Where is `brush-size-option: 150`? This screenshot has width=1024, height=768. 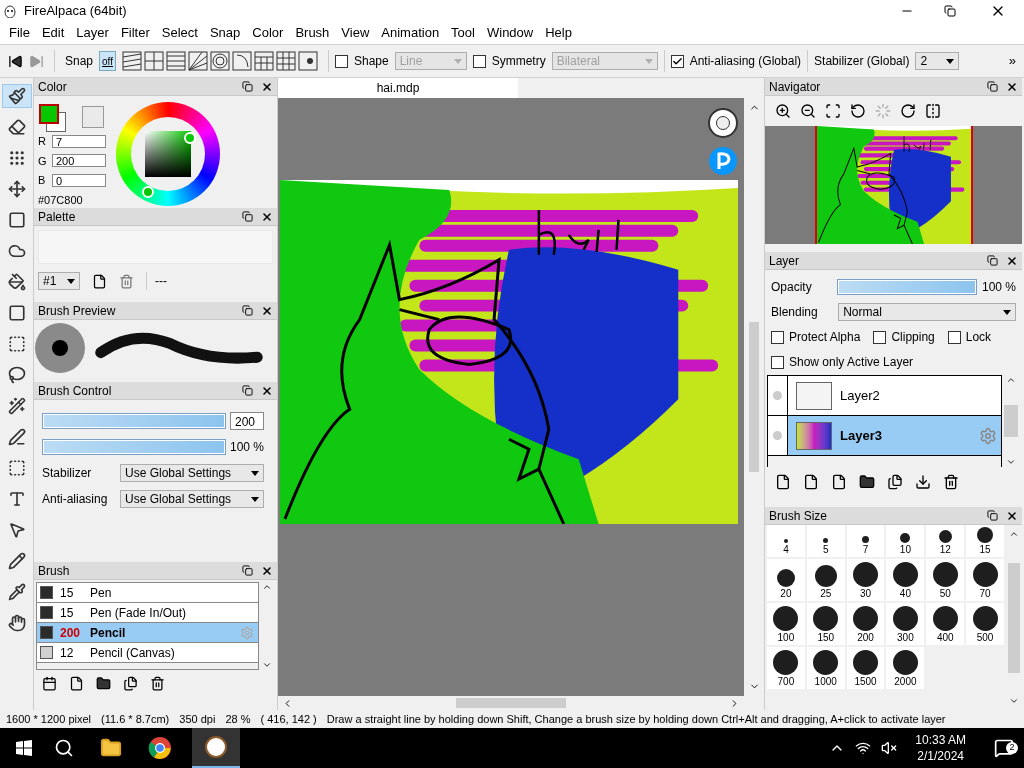 brush-size-option: 150 is located at coordinates (825, 624).